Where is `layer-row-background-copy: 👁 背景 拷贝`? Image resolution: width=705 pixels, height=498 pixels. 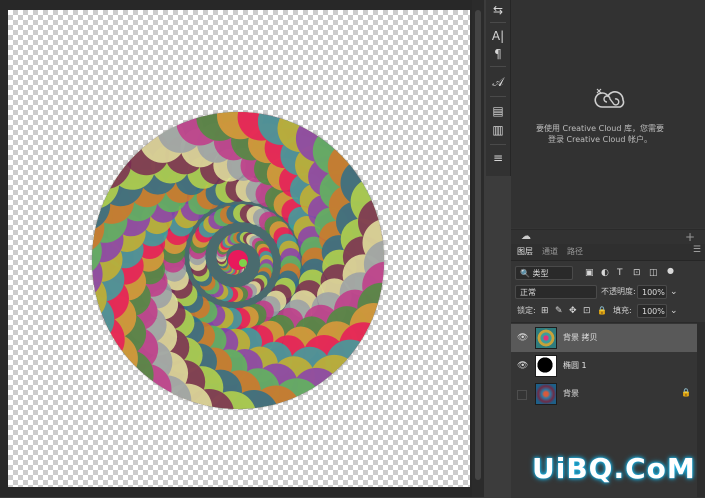 layer-row-background-copy: 👁 背景 拷贝 is located at coordinates (604, 338).